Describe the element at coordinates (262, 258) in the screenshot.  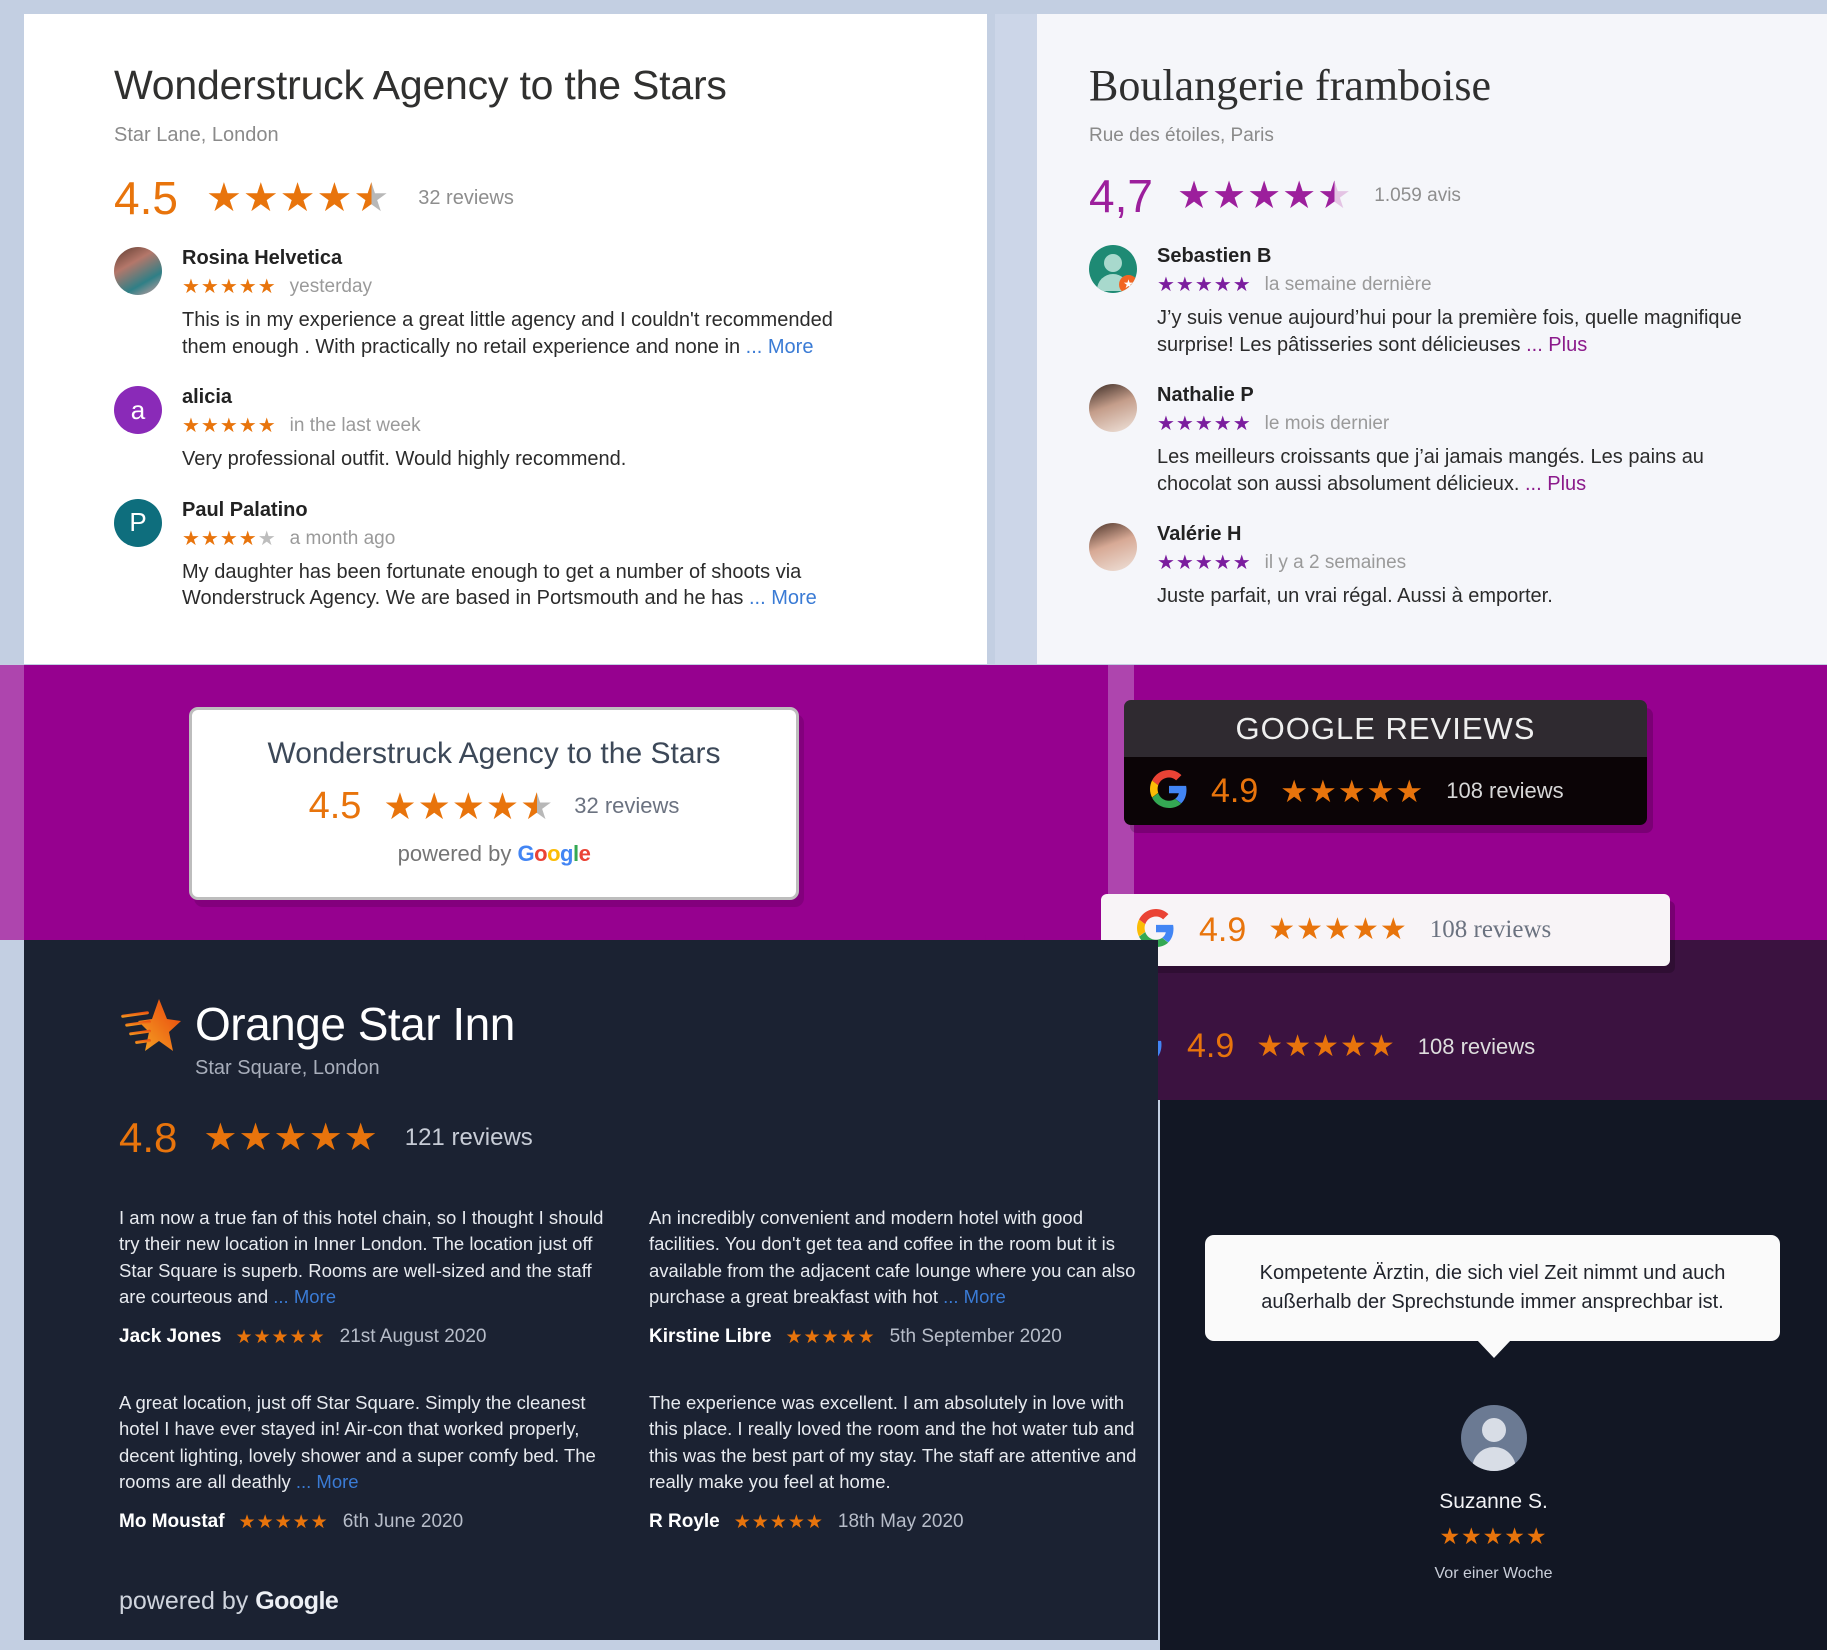
I see `reviewer-name: Rosina Helvetica` at that location.